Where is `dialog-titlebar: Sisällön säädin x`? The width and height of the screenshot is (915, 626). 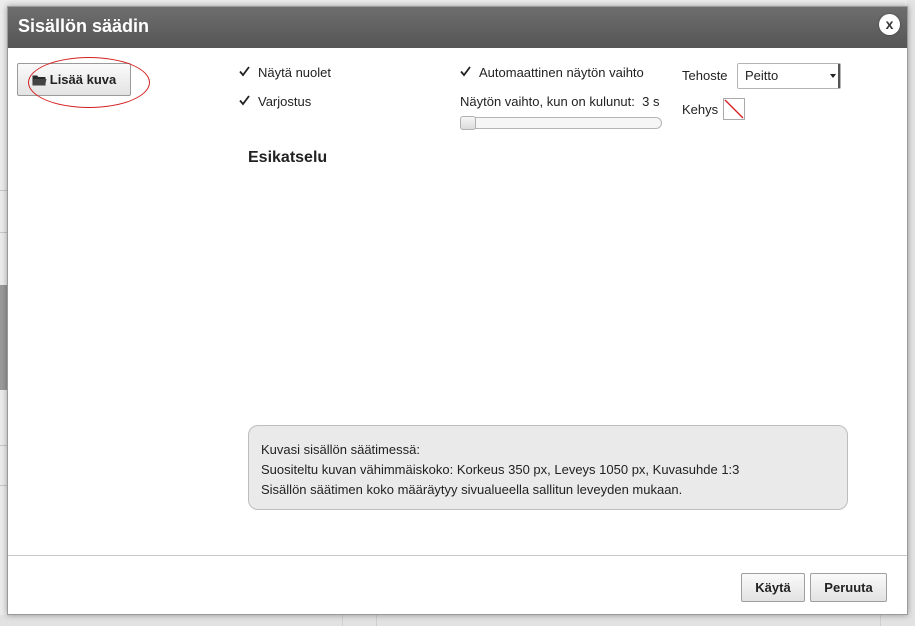
dialog-titlebar: Sisällön säädin x is located at coordinates (457, 27).